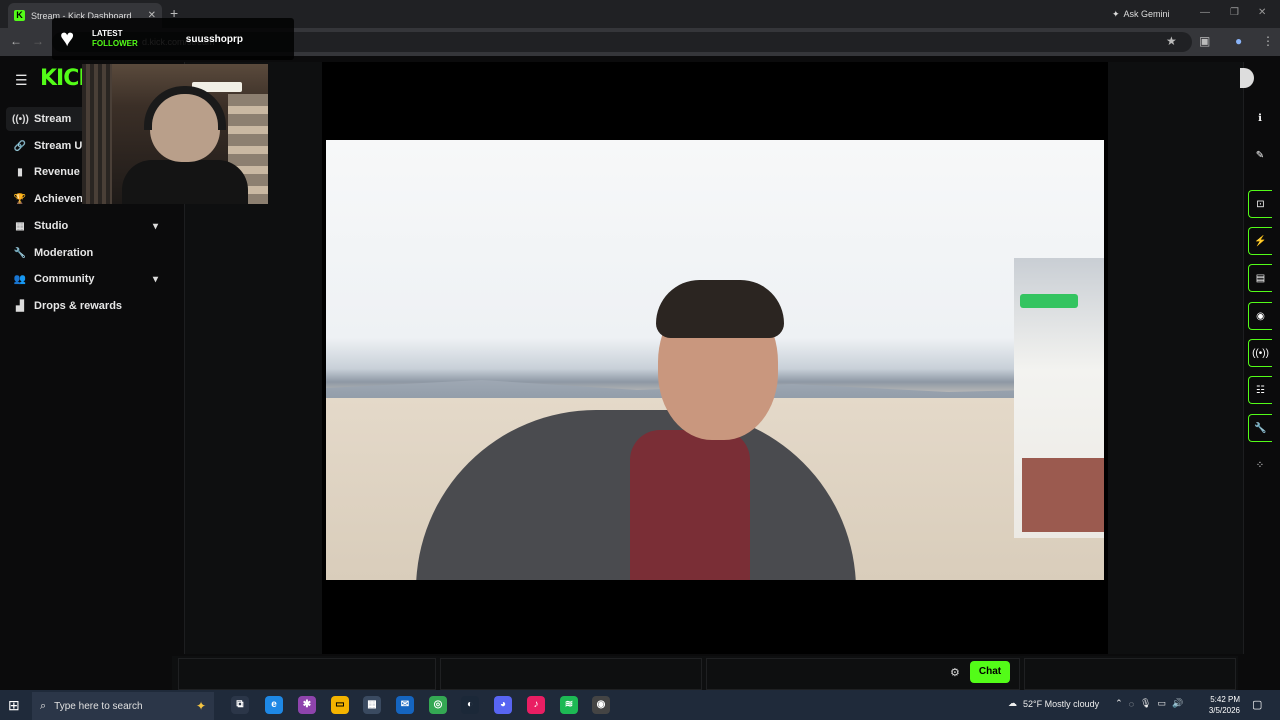  Describe the element at coordinates (1225, 699) in the screenshot. I see `clock-time: 5:42 PM` at that location.